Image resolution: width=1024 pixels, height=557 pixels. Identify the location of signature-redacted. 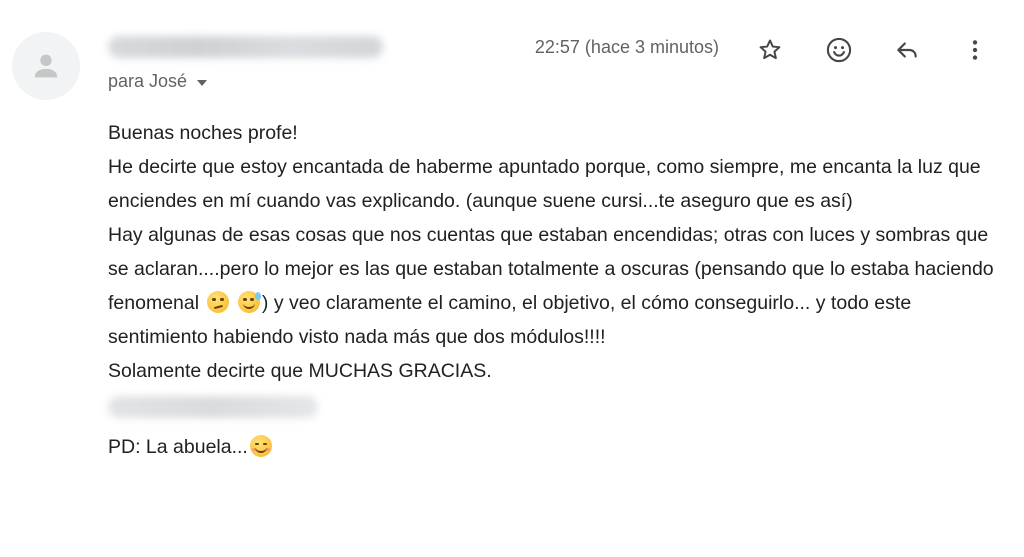
(213, 407).